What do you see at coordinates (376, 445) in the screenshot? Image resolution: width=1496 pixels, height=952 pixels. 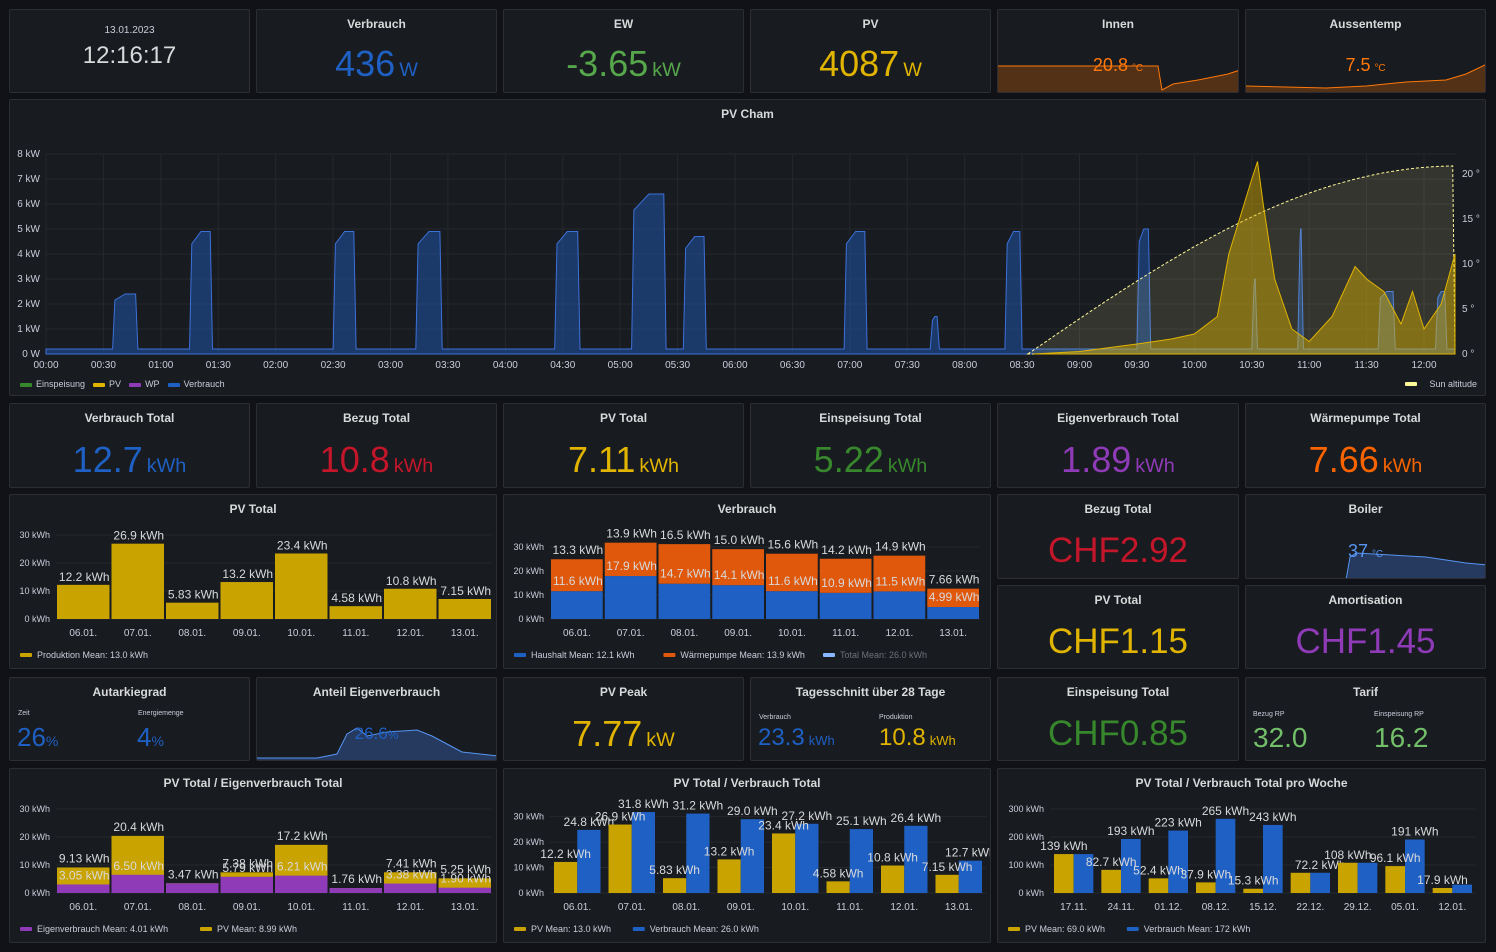 I see `total-panel: Bezug Total 10.8 kWh` at bounding box center [376, 445].